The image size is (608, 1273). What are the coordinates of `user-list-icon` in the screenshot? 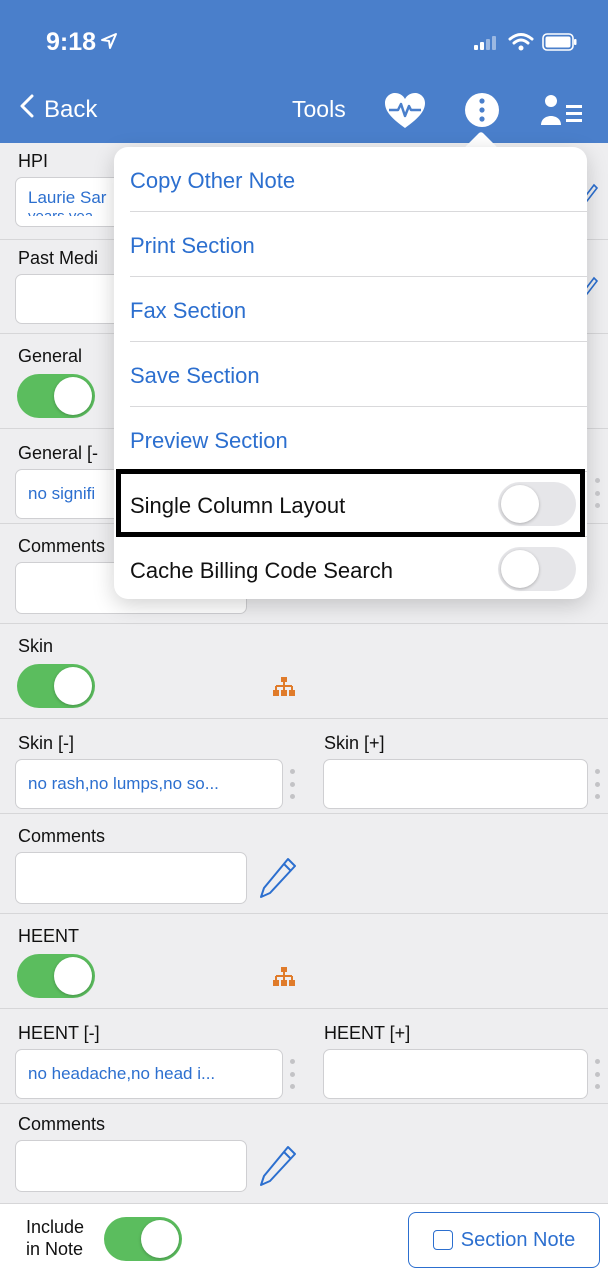 It's located at (563, 112).